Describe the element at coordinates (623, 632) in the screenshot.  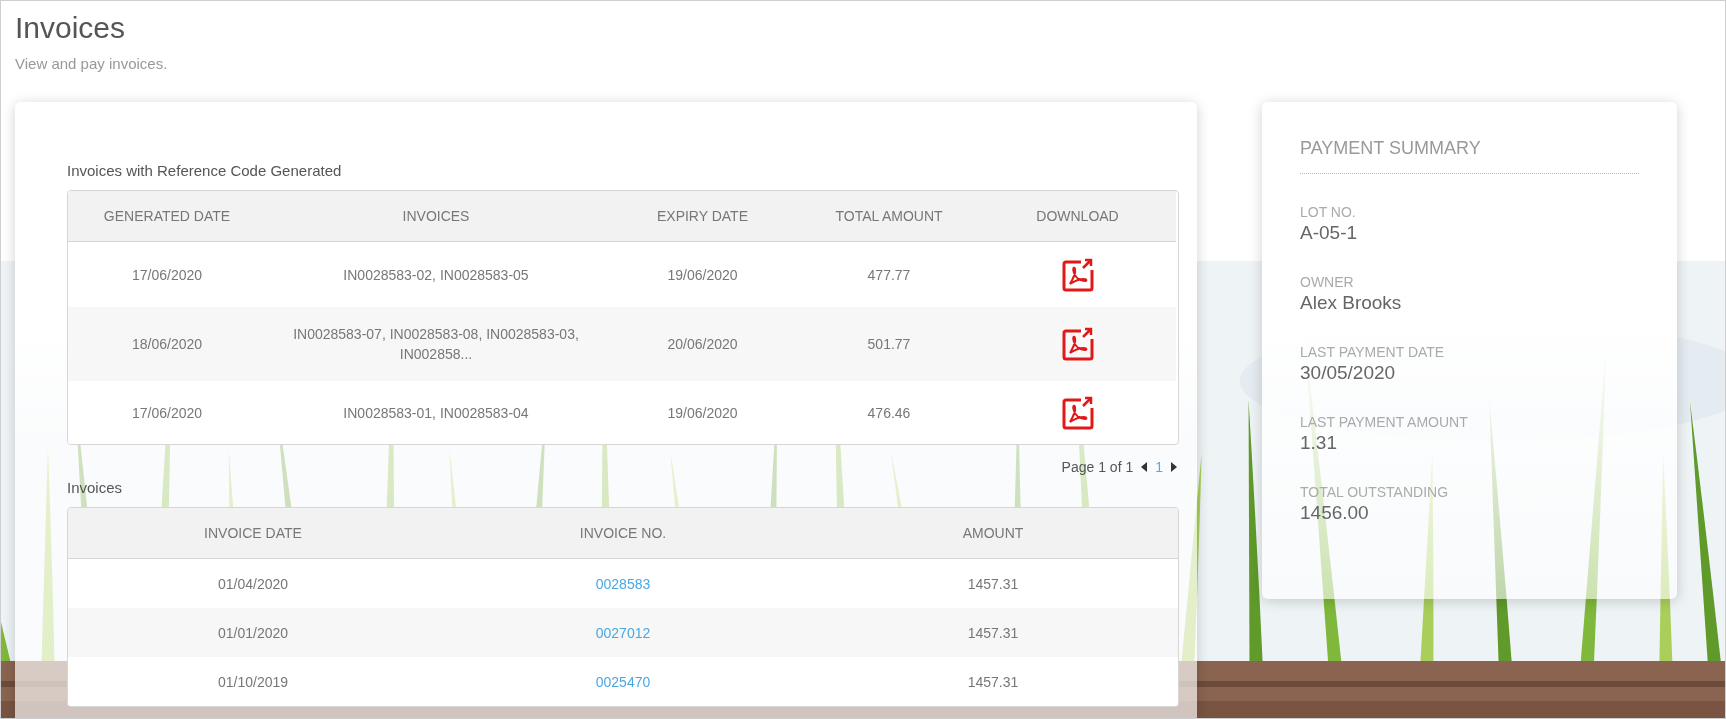
I see `invoice-link: 0027012` at that location.